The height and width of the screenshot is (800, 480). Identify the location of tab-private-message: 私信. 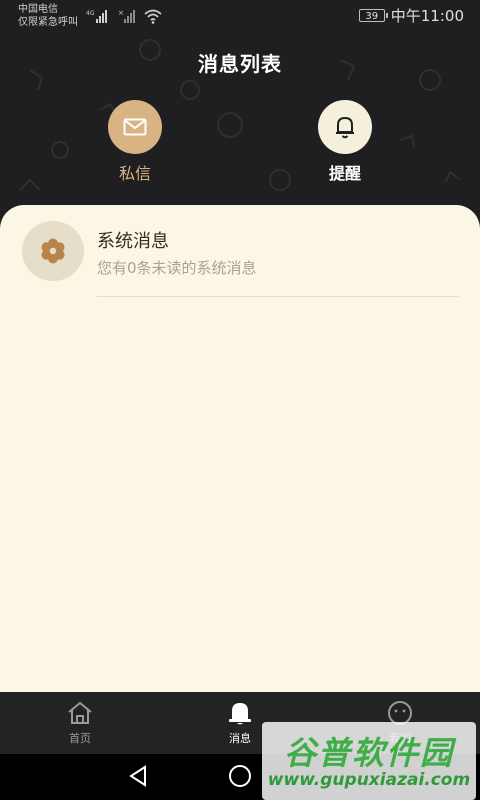
(135, 142).